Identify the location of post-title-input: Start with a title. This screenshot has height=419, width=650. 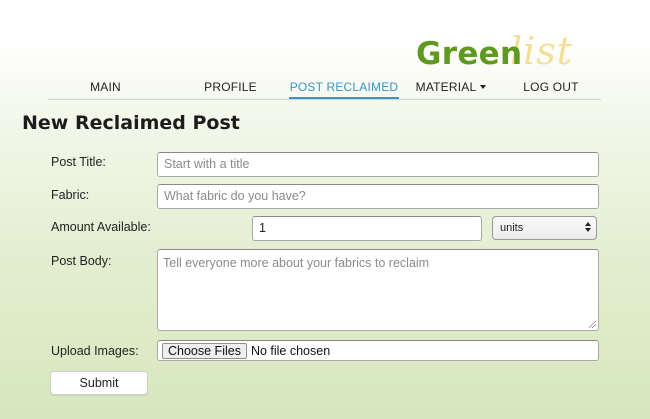
(378, 164).